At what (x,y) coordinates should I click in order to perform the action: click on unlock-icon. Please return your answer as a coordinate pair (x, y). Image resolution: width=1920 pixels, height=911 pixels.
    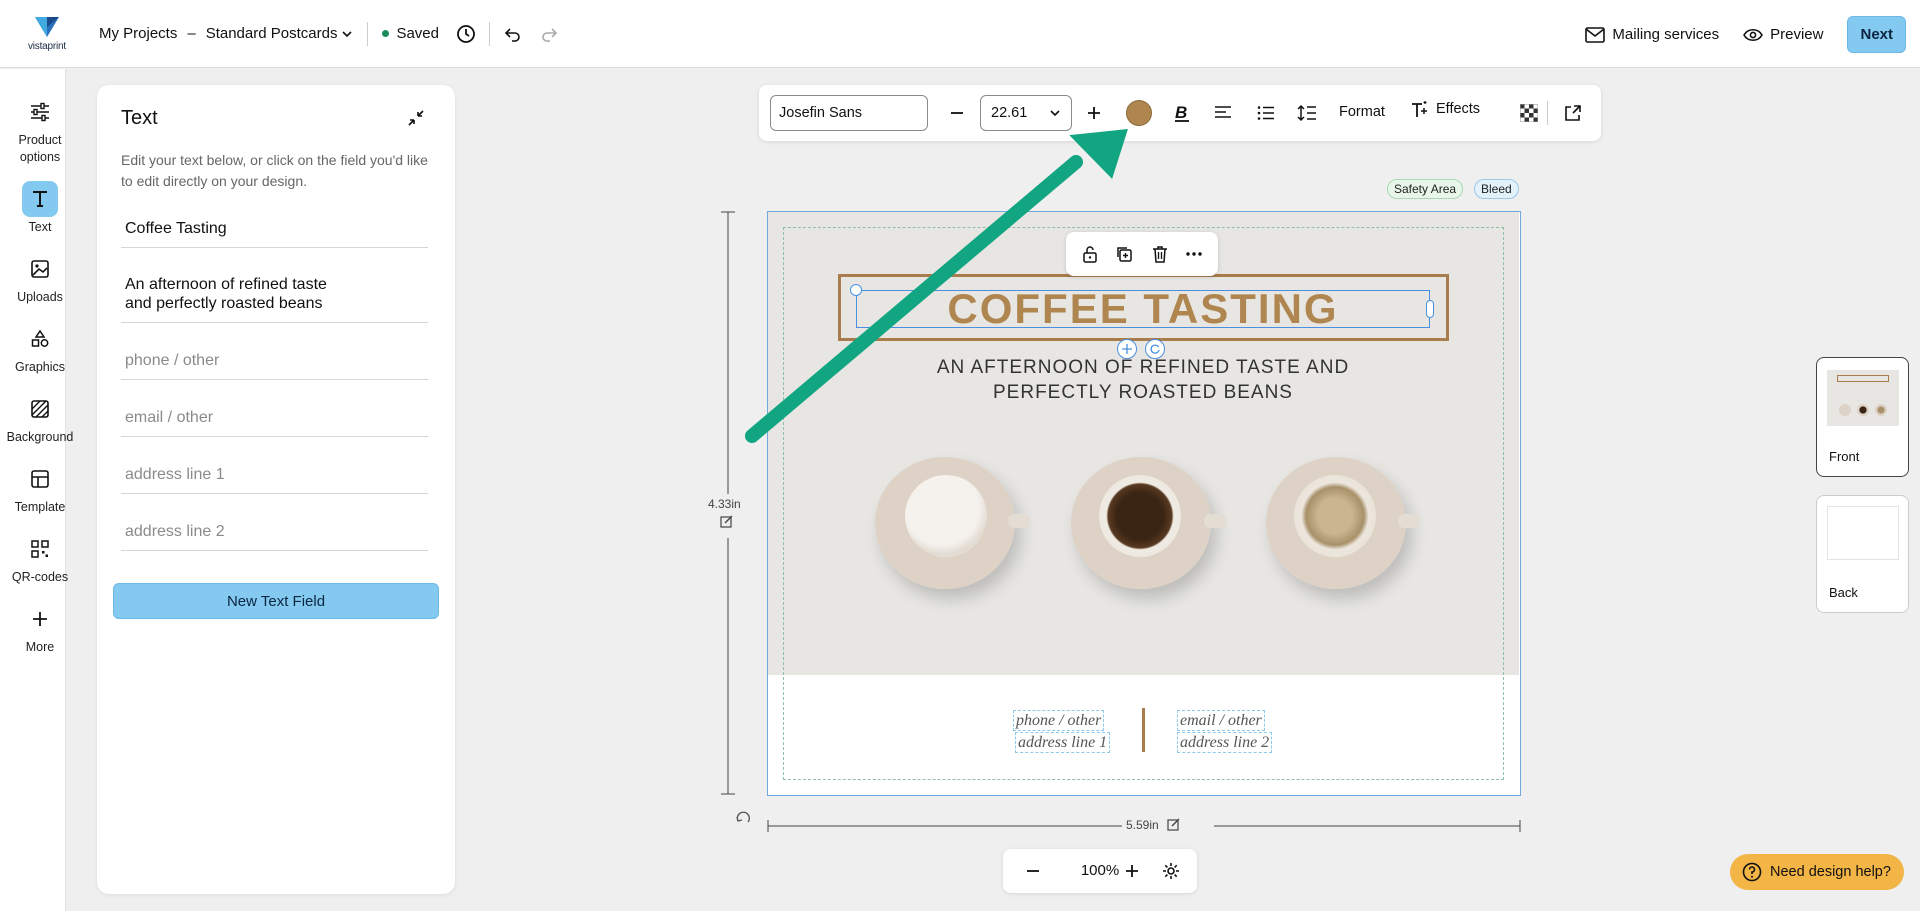
    Looking at the image, I should click on (1090, 254).